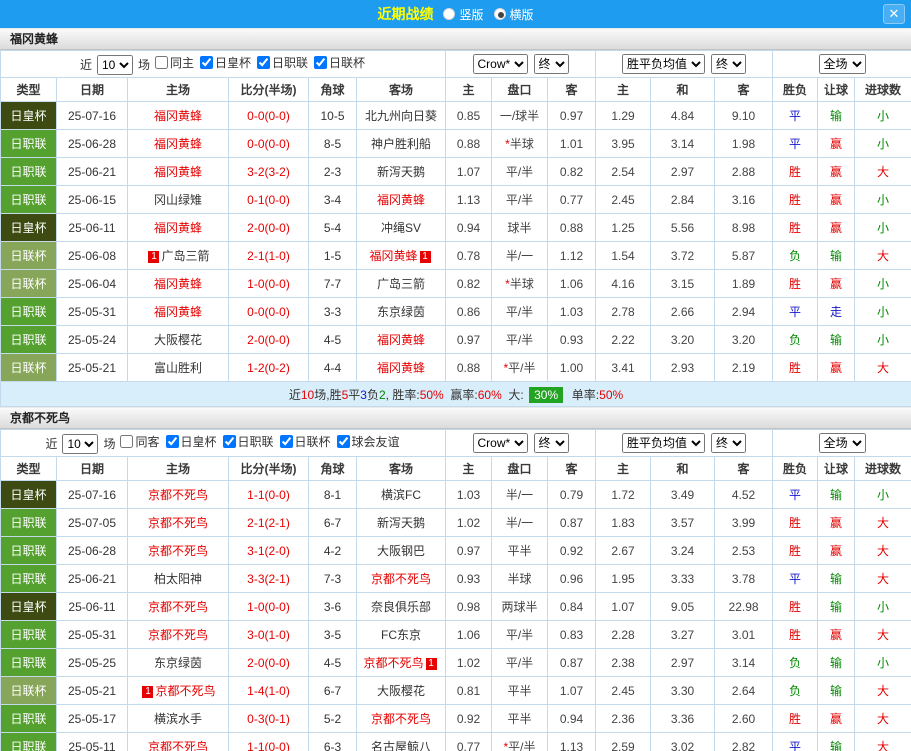  Describe the element at coordinates (268, 367) in the screenshot. I see `score: 1-2(0-2)` at that location.